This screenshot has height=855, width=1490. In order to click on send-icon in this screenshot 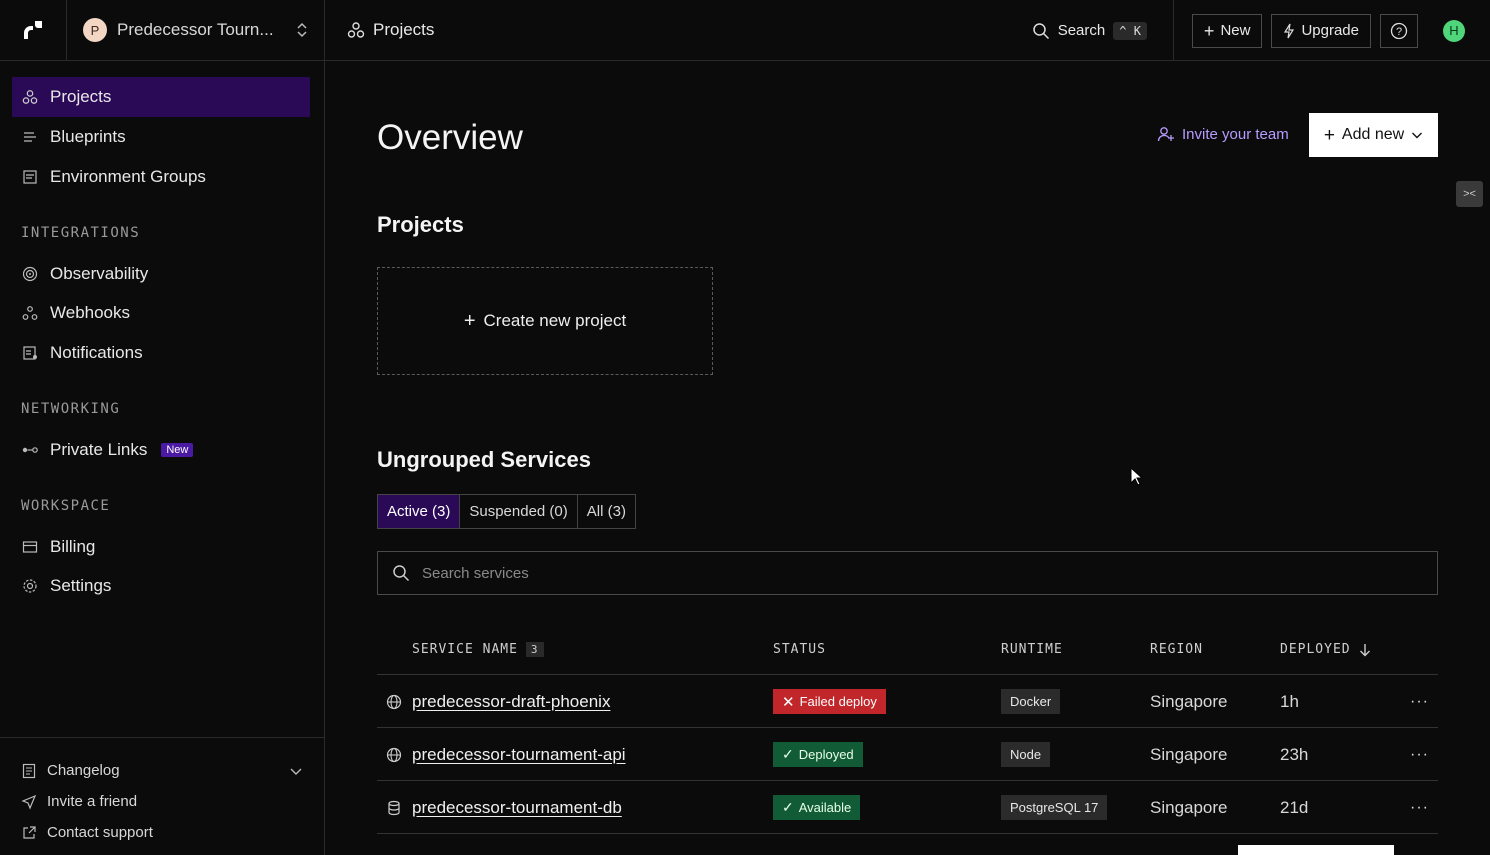, I will do `click(29, 802)`.